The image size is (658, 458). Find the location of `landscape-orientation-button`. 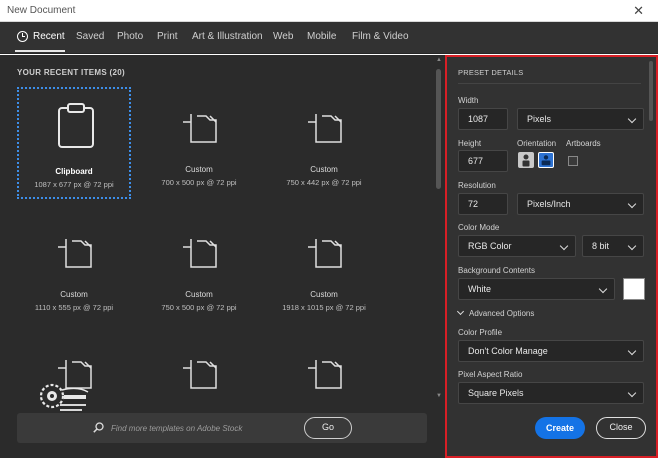

landscape-orientation-button is located at coordinates (546, 160).